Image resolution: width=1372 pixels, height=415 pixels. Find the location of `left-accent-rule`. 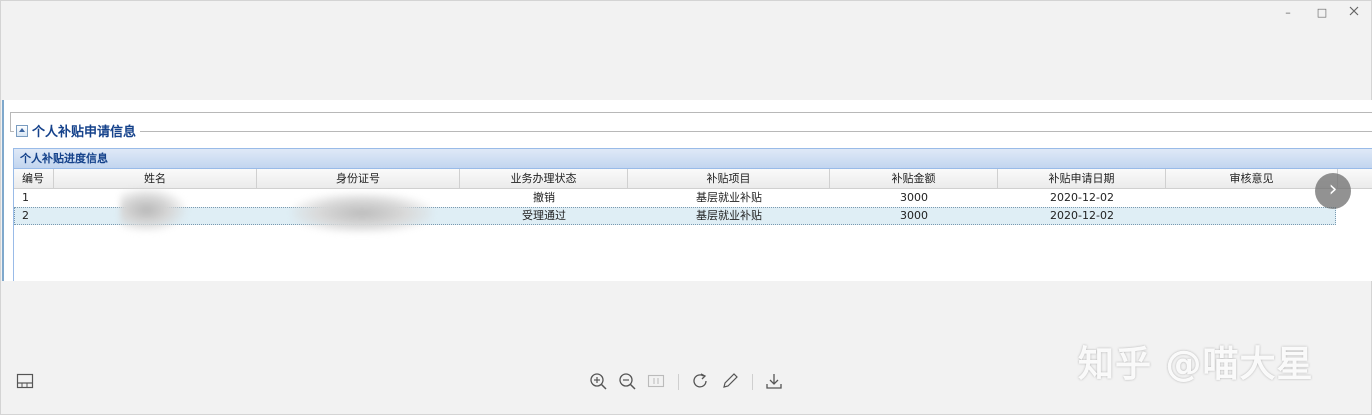

left-accent-rule is located at coordinates (3, 190).